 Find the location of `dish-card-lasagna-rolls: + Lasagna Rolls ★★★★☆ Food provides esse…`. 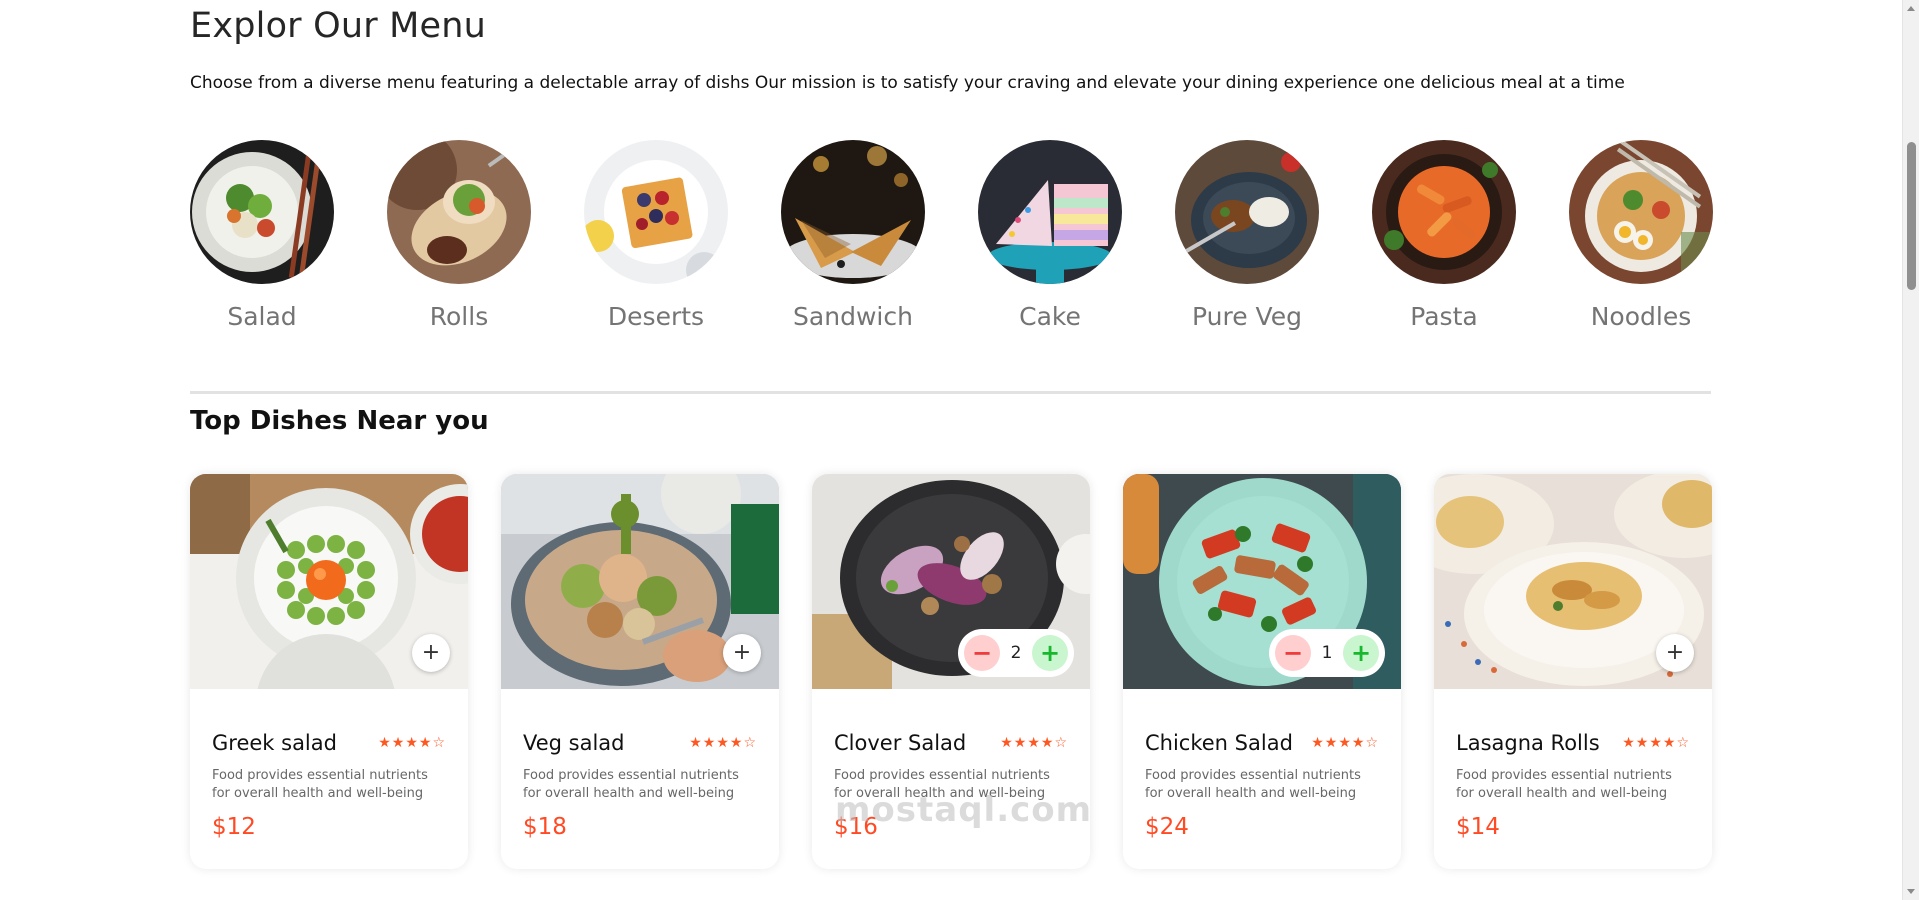

dish-card-lasagna-rolls: + Lasagna Rolls ★★★★☆ Food provides esse… is located at coordinates (1573, 671).